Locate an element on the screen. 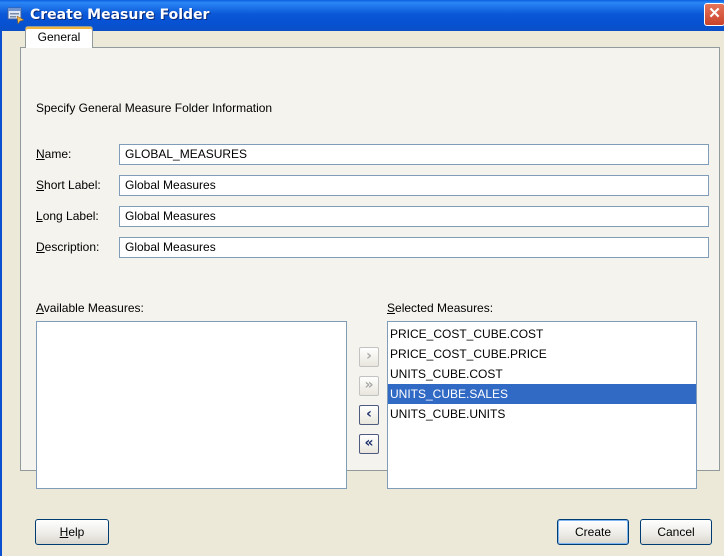  long-label-input: Global Measures is located at coordinates (414, 216).